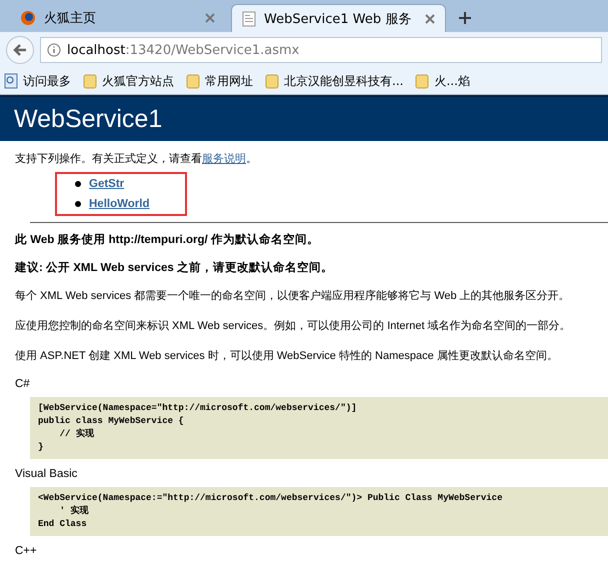 The image size is (608, 575). What do you see at coordinates (119, 204) in the screenshot?
I see `operation-link: HelloWorld` at bounding box center [119, 204].